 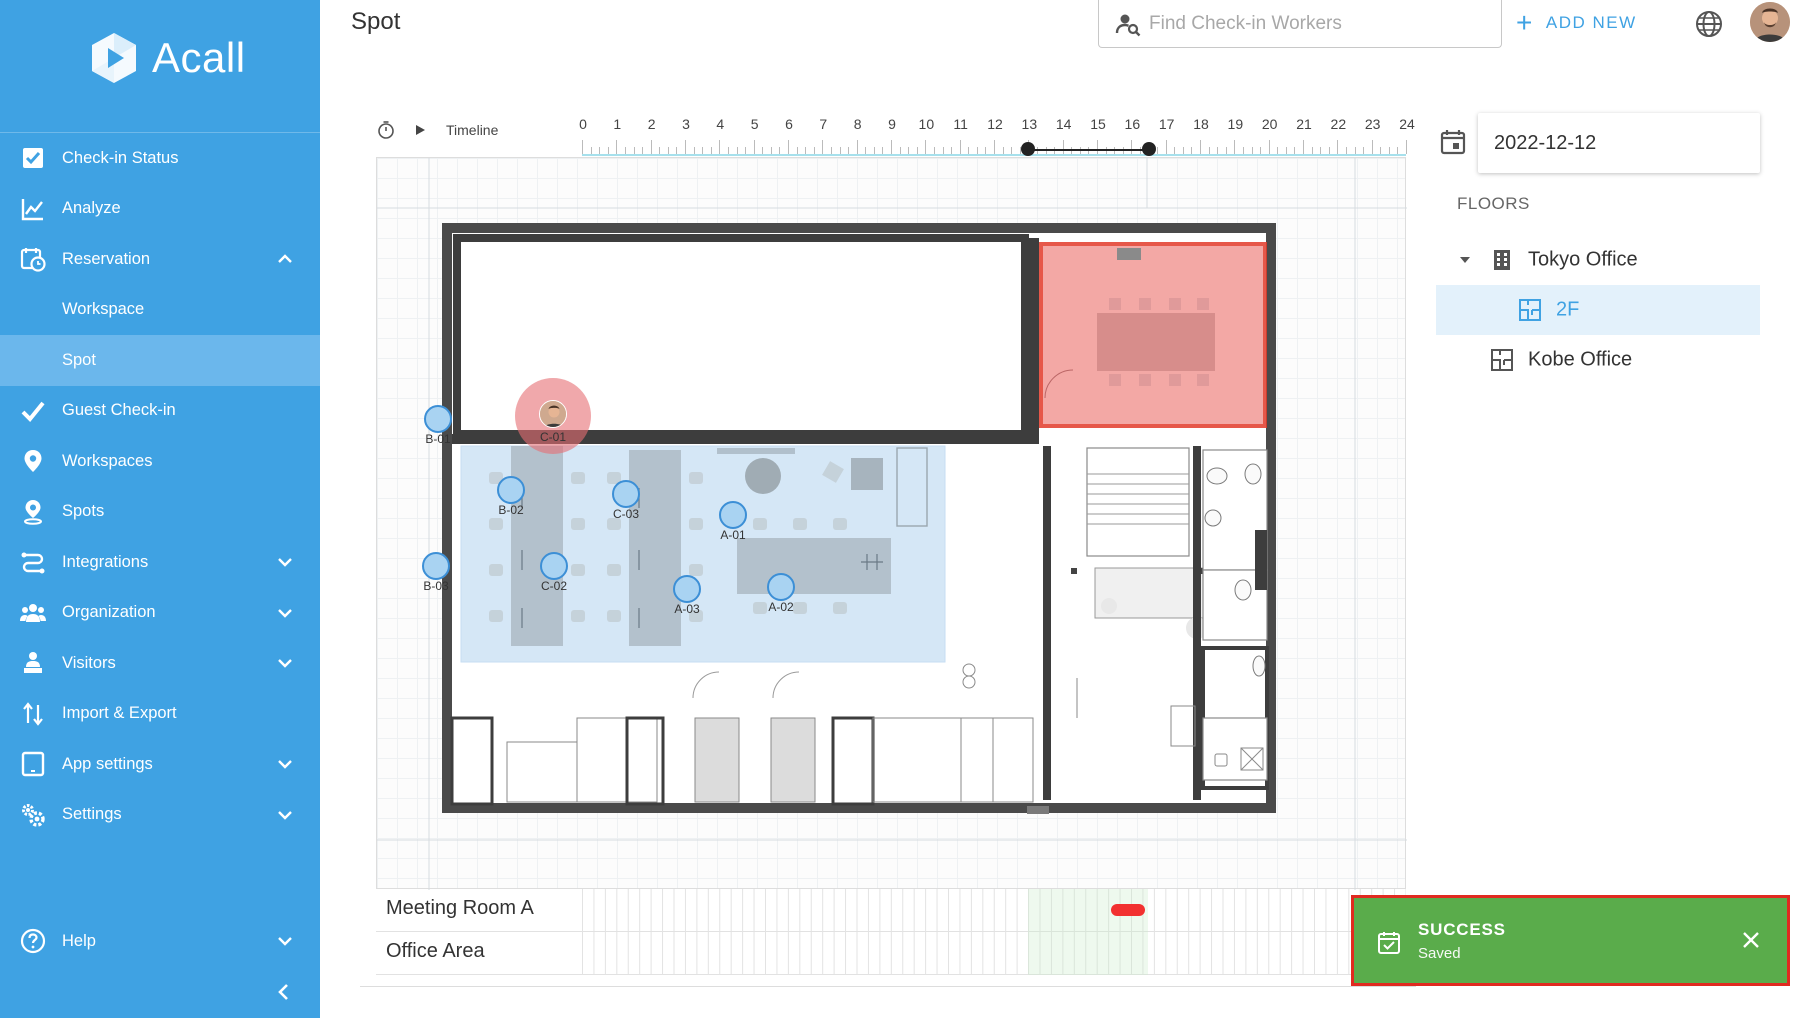 What do you see at coordinates (285, 941) in the screenshot?
I see `chevron-down-icon` at bounding box center [285, 941].